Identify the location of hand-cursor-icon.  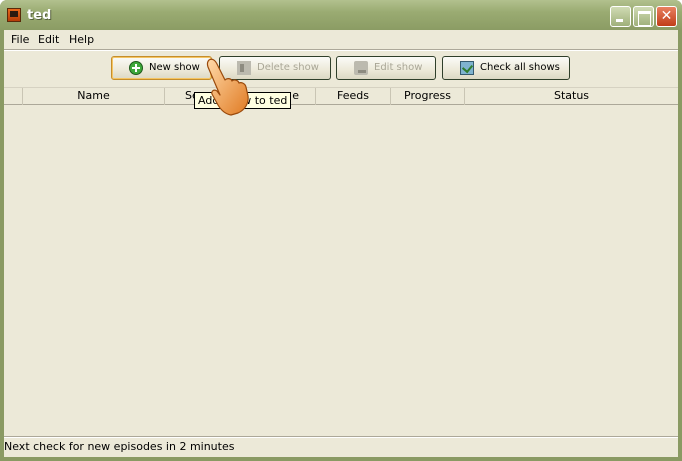
(227, 87).